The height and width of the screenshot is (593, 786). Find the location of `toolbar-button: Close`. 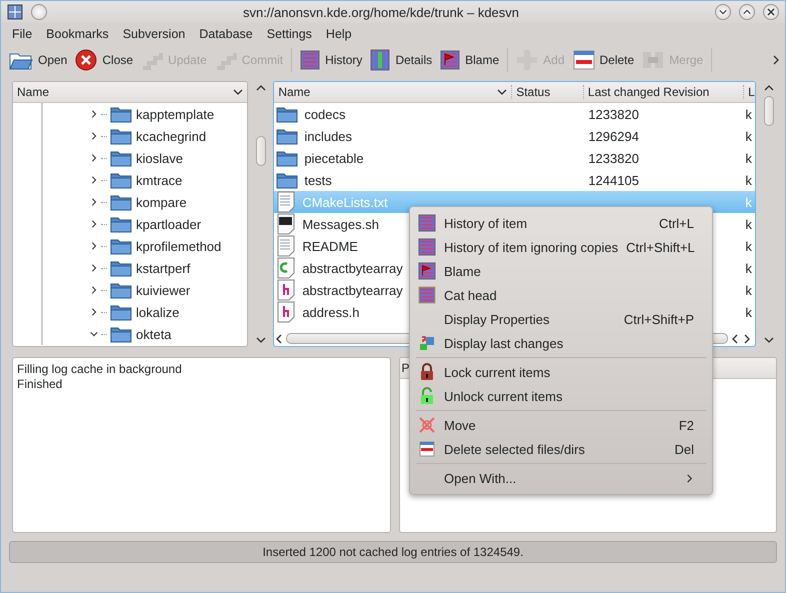

toolbar-button: Close is located at coordinates (104, 60).